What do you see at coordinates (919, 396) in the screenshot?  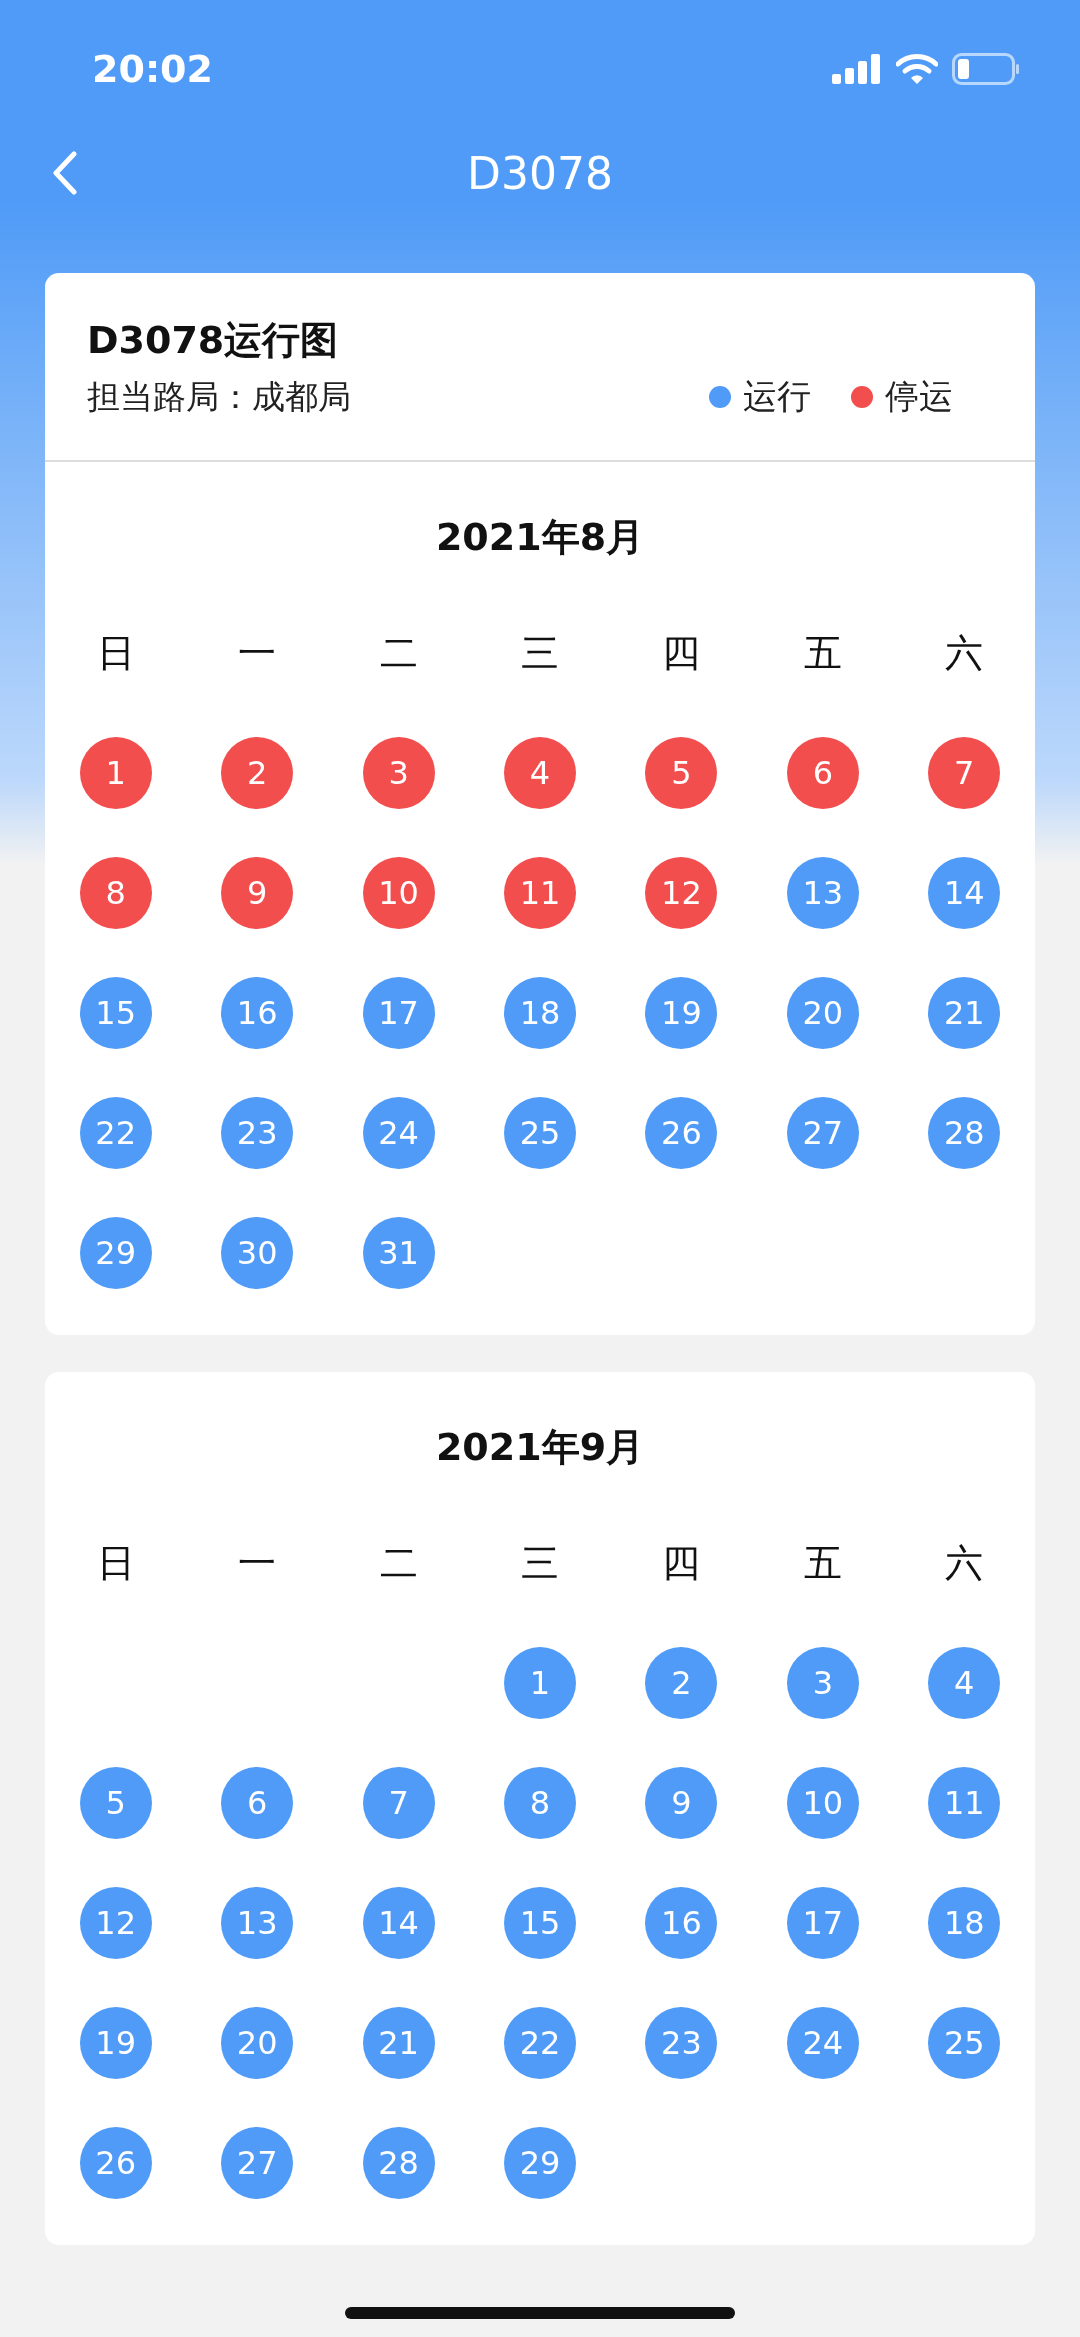 I see `legend-label: 停运` at bounding box center [919, 396].